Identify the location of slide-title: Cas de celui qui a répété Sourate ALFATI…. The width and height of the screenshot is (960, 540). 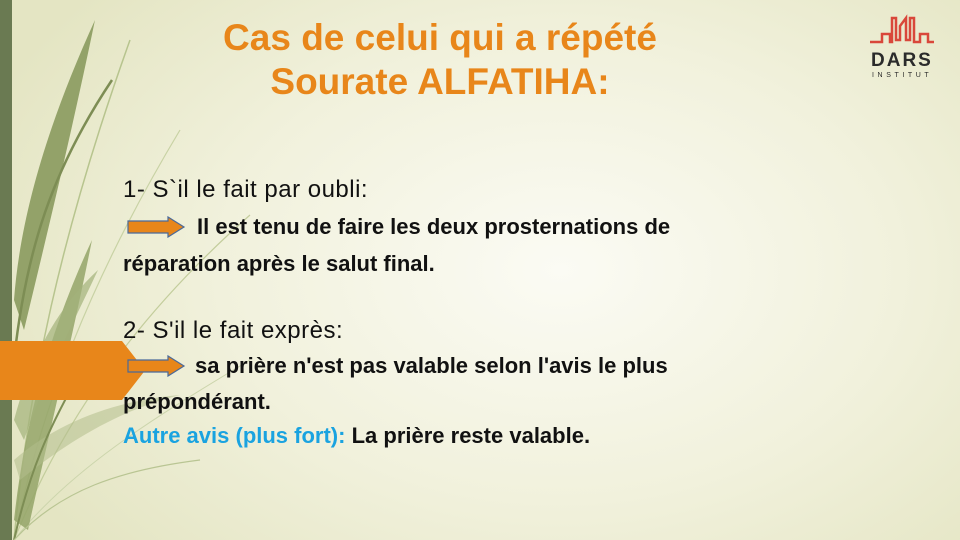
(440, 60).